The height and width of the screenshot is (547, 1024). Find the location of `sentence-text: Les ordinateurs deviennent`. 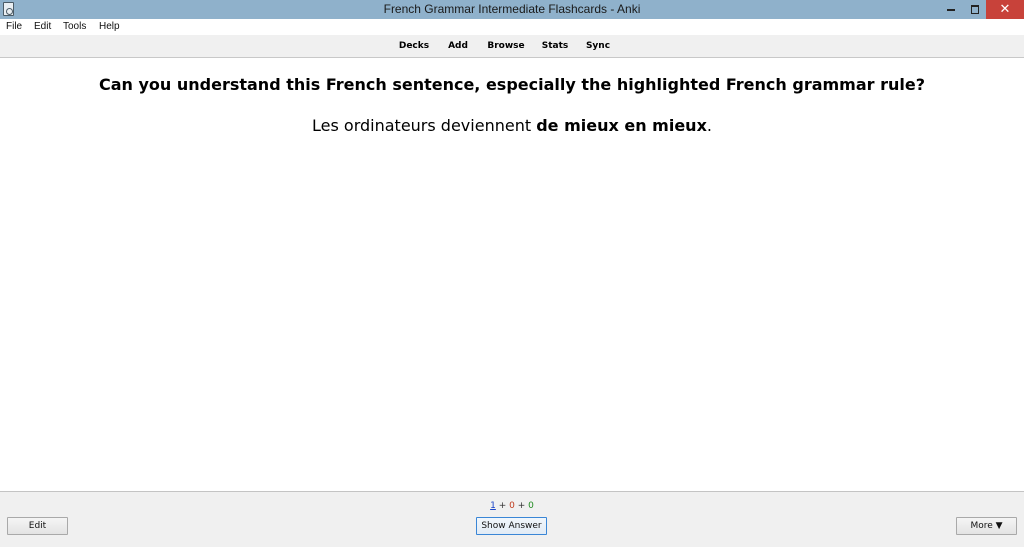

sentence-text: Les ordinateurs deviennent is located at coordinates (424, 125).